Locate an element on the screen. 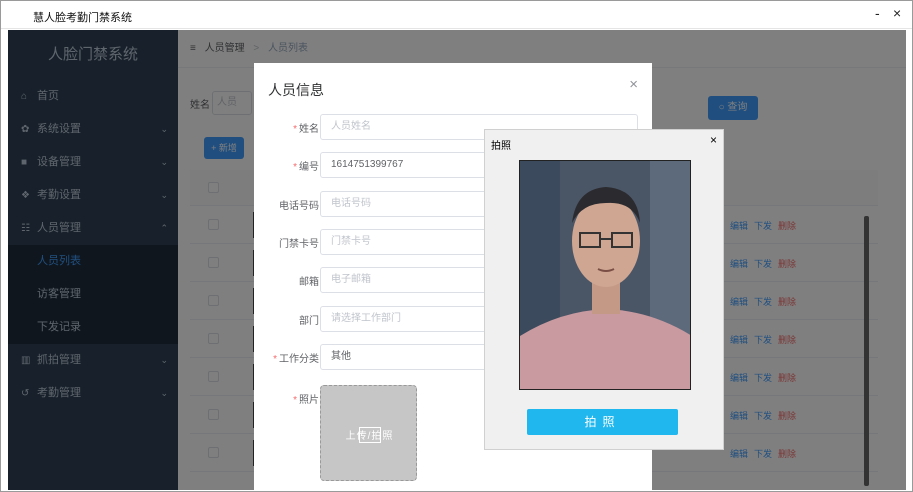 The width and height of the screenshot is (913, 492). dialog-title: 人员信息 is located at coordinates (296, 90).